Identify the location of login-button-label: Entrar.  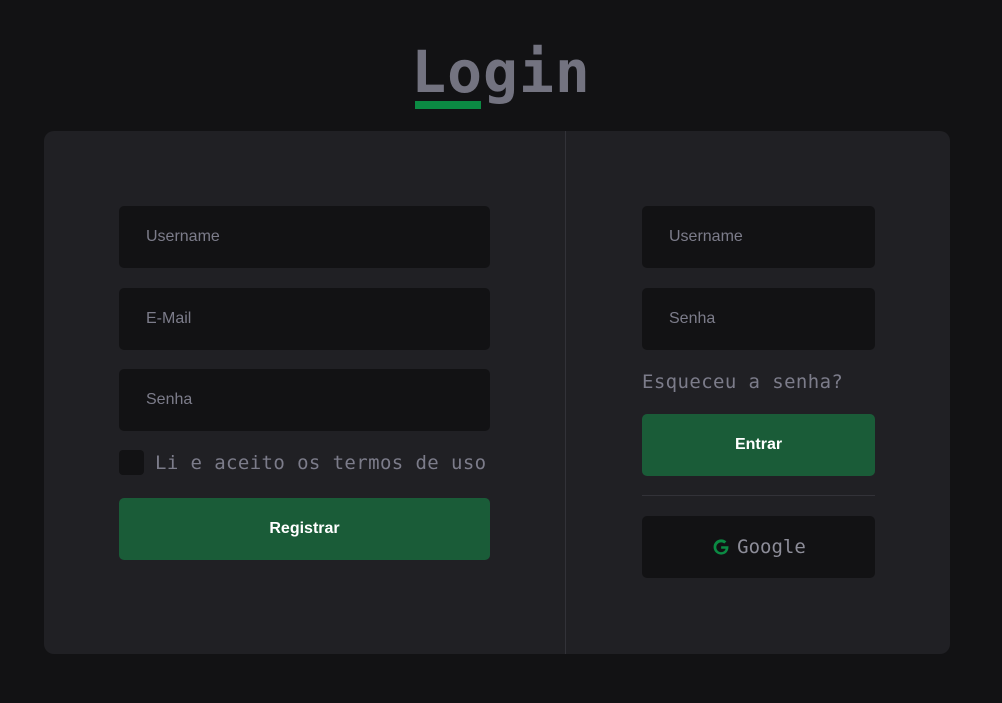
(758, 444).